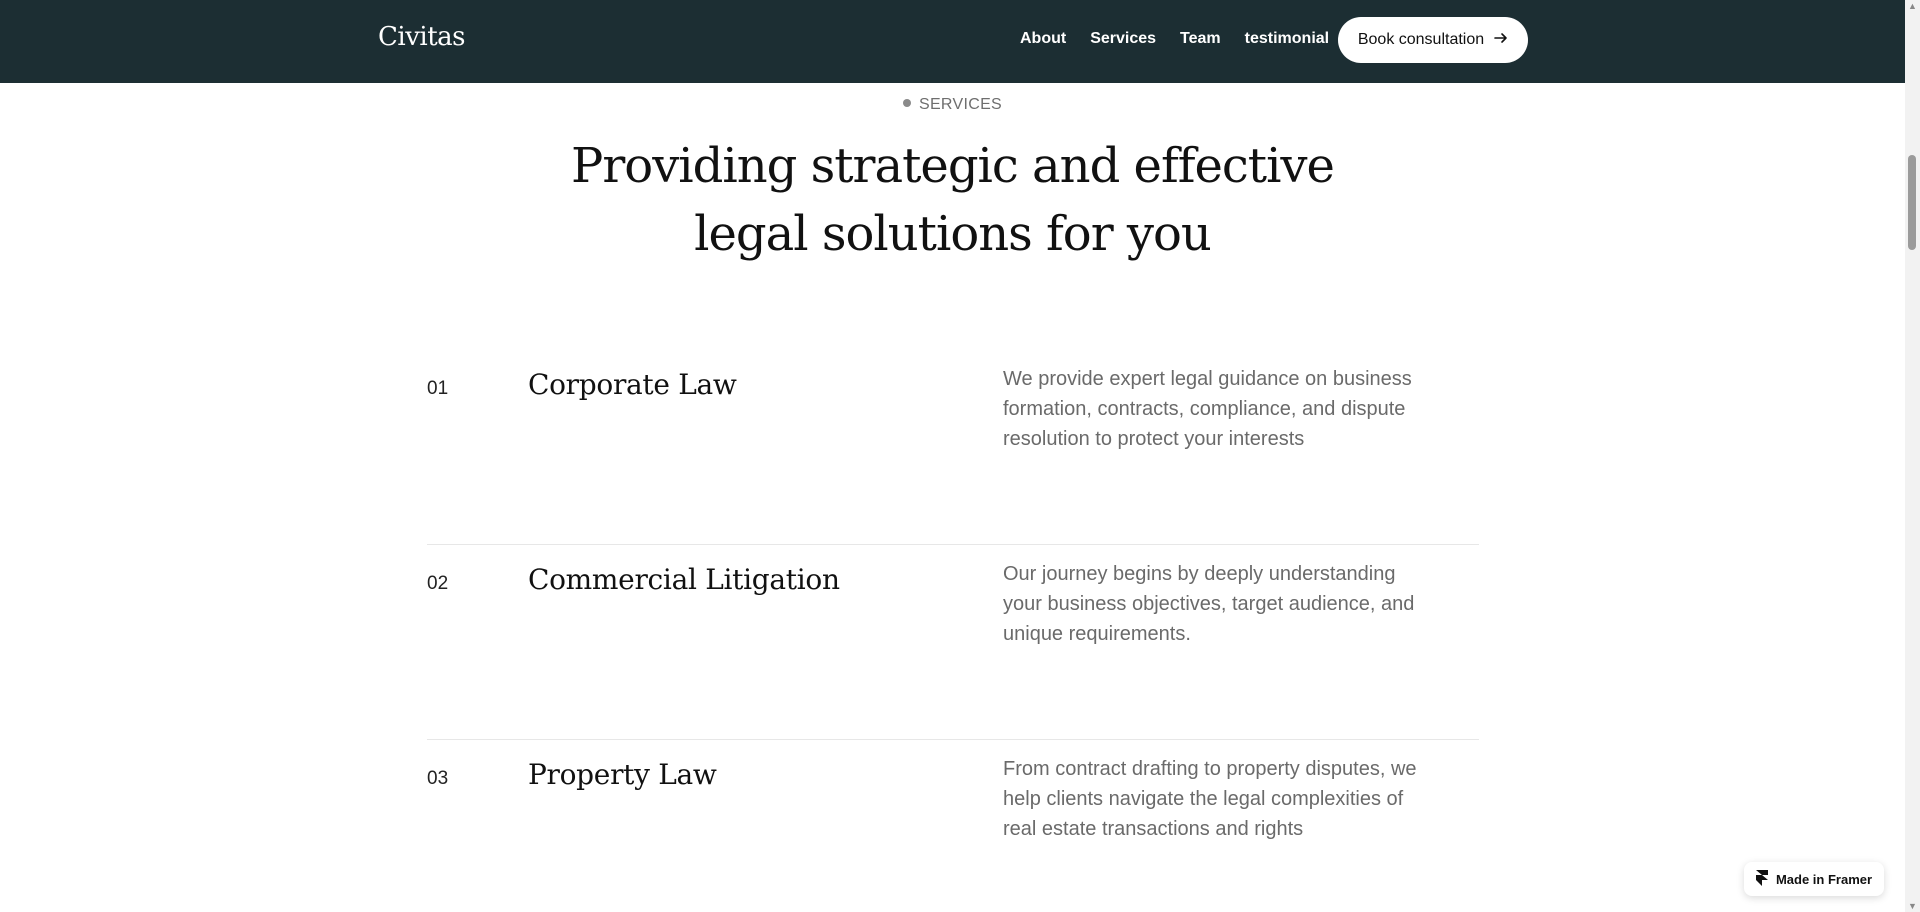 The image size is (1920, 912). Describe the element at coordinates (1824, 879) in the screenshot. I see `badge-label: Made in Framer` at that location.